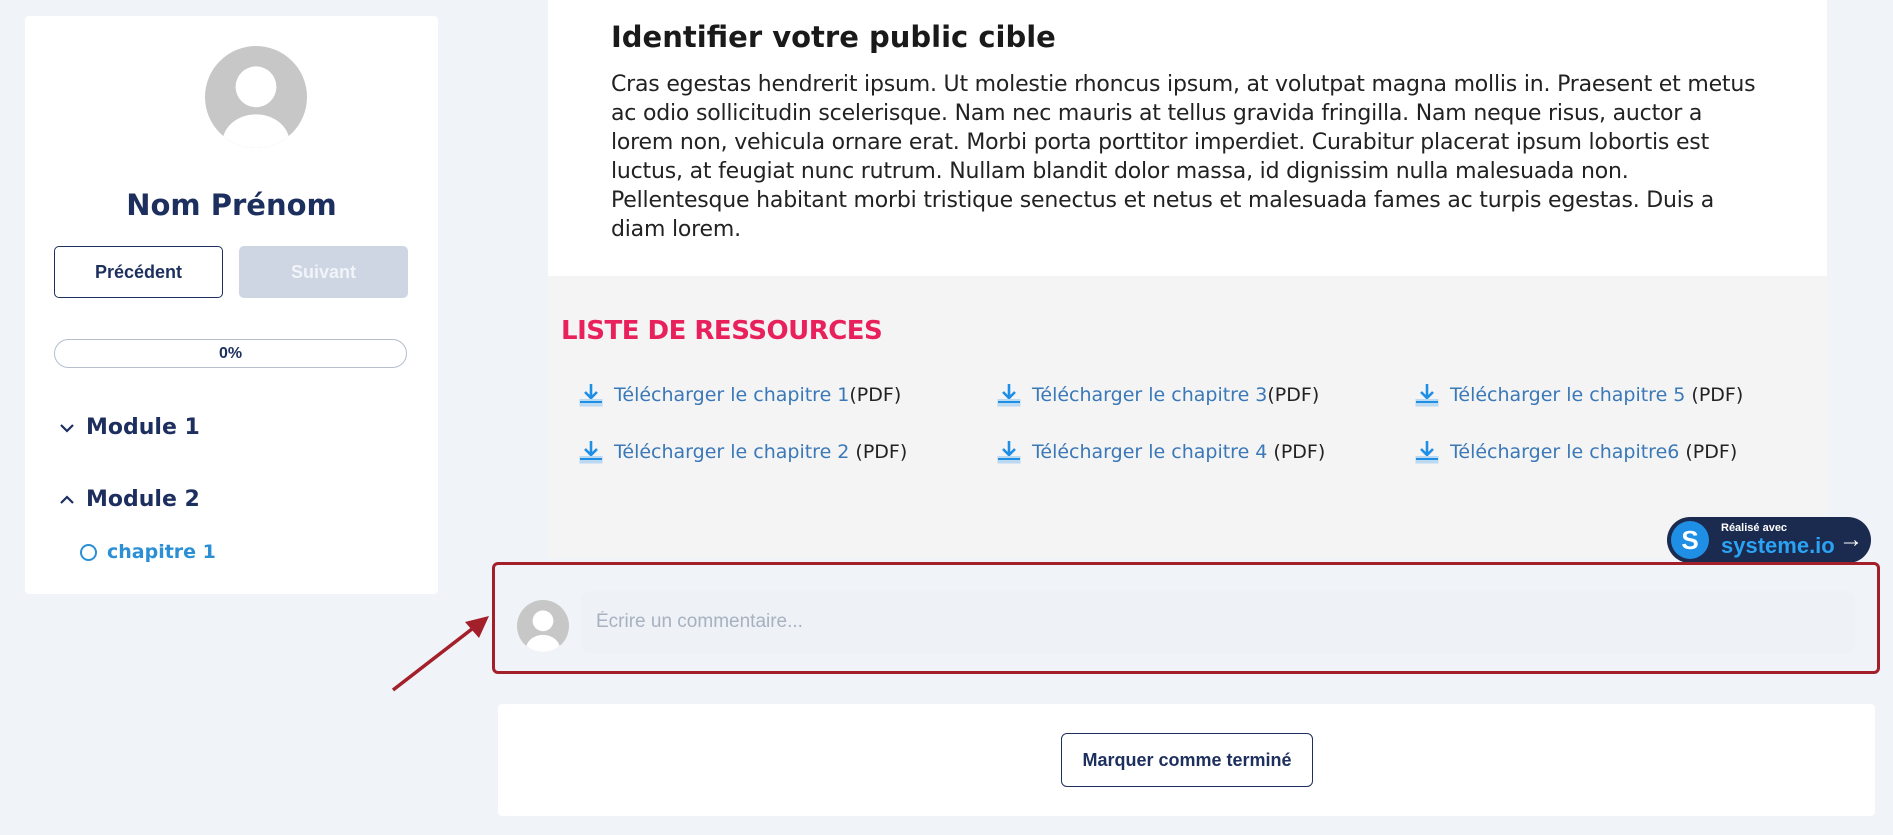 The width and height of the screenshot is (1893, 835). I want to click on avatar-placeholder-icon, so click(256, 97).